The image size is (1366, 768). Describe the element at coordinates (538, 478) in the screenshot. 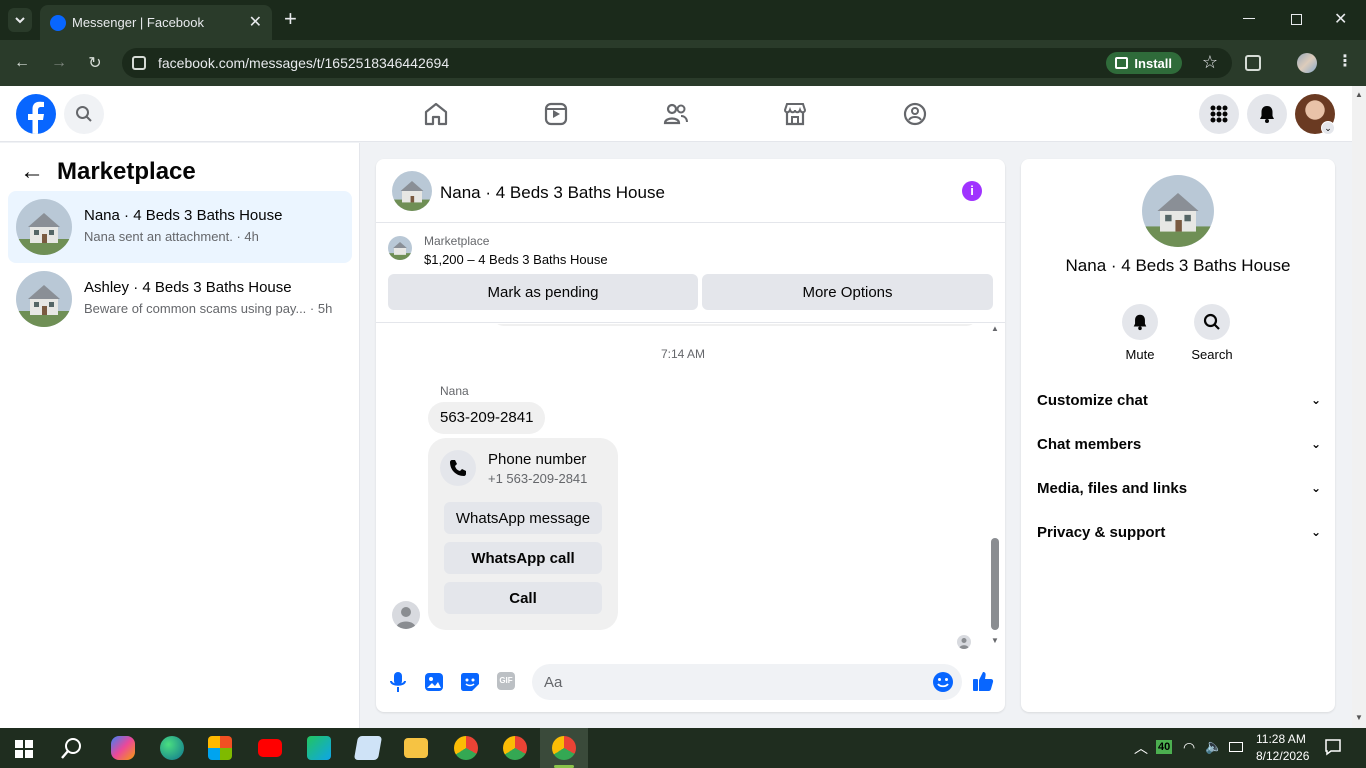

I see `card-phone-number: +1 563-209-2841` at that location.